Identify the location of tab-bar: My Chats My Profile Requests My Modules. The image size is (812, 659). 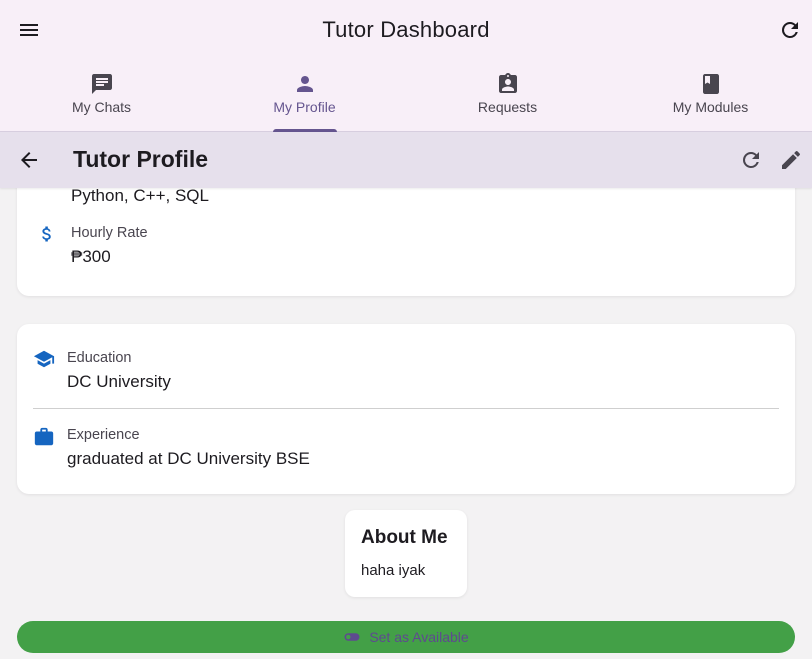
(406, 96).